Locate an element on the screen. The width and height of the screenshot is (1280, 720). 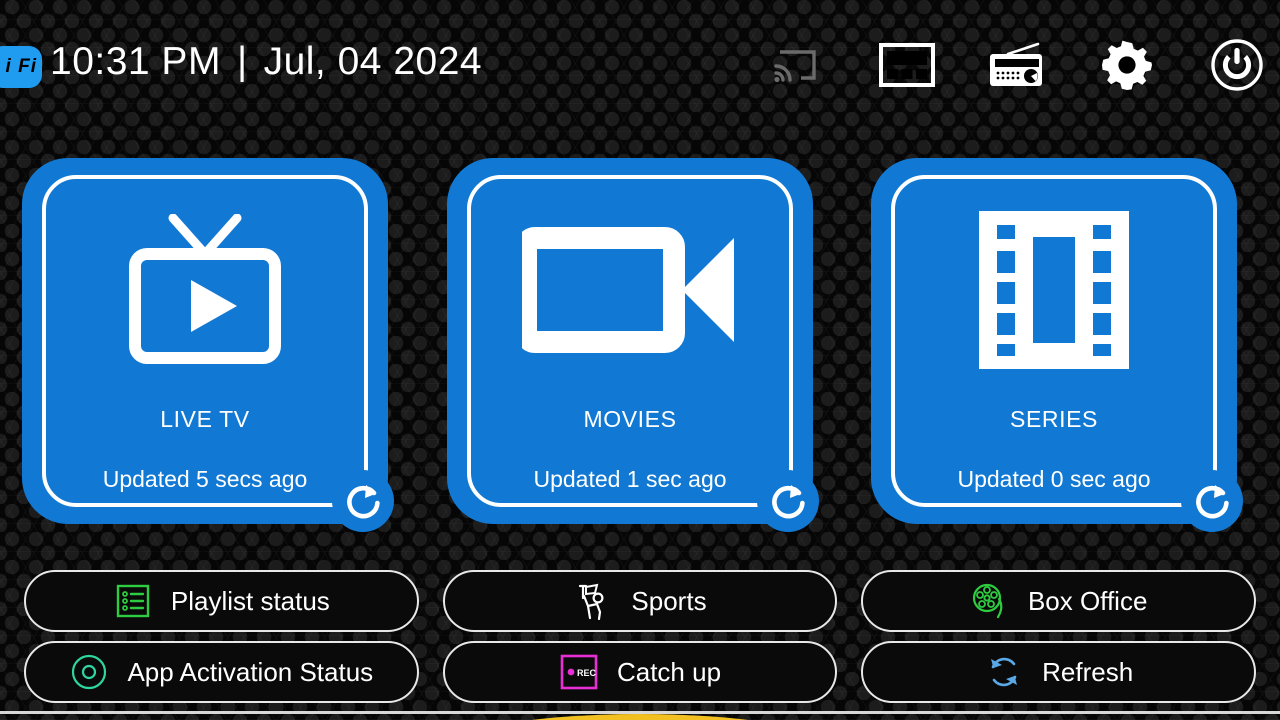
power-icon is located at coordinates (1237, 65).